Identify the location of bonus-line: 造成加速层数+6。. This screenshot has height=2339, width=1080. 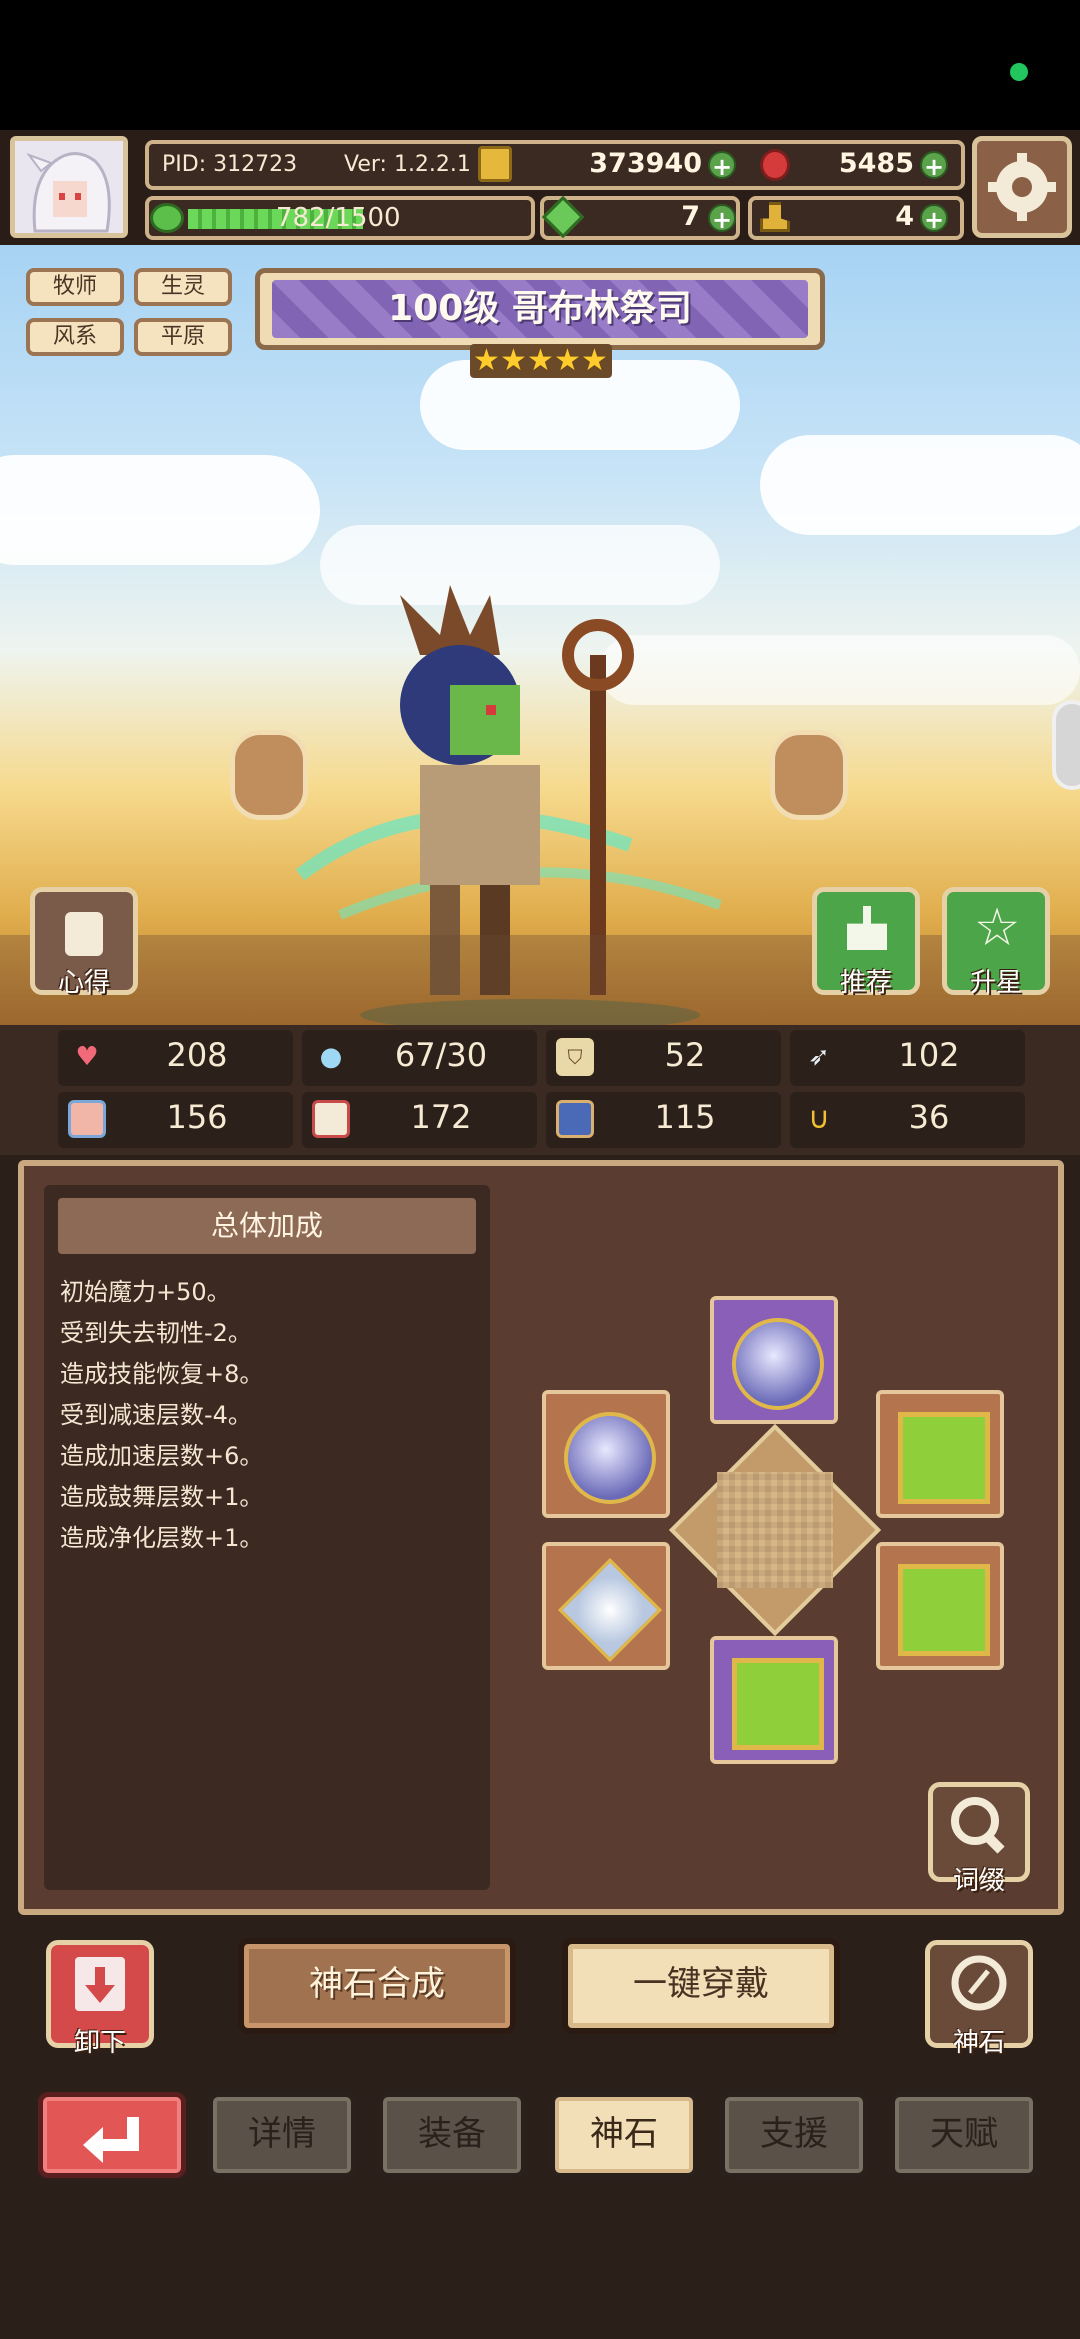
(162, 1456).